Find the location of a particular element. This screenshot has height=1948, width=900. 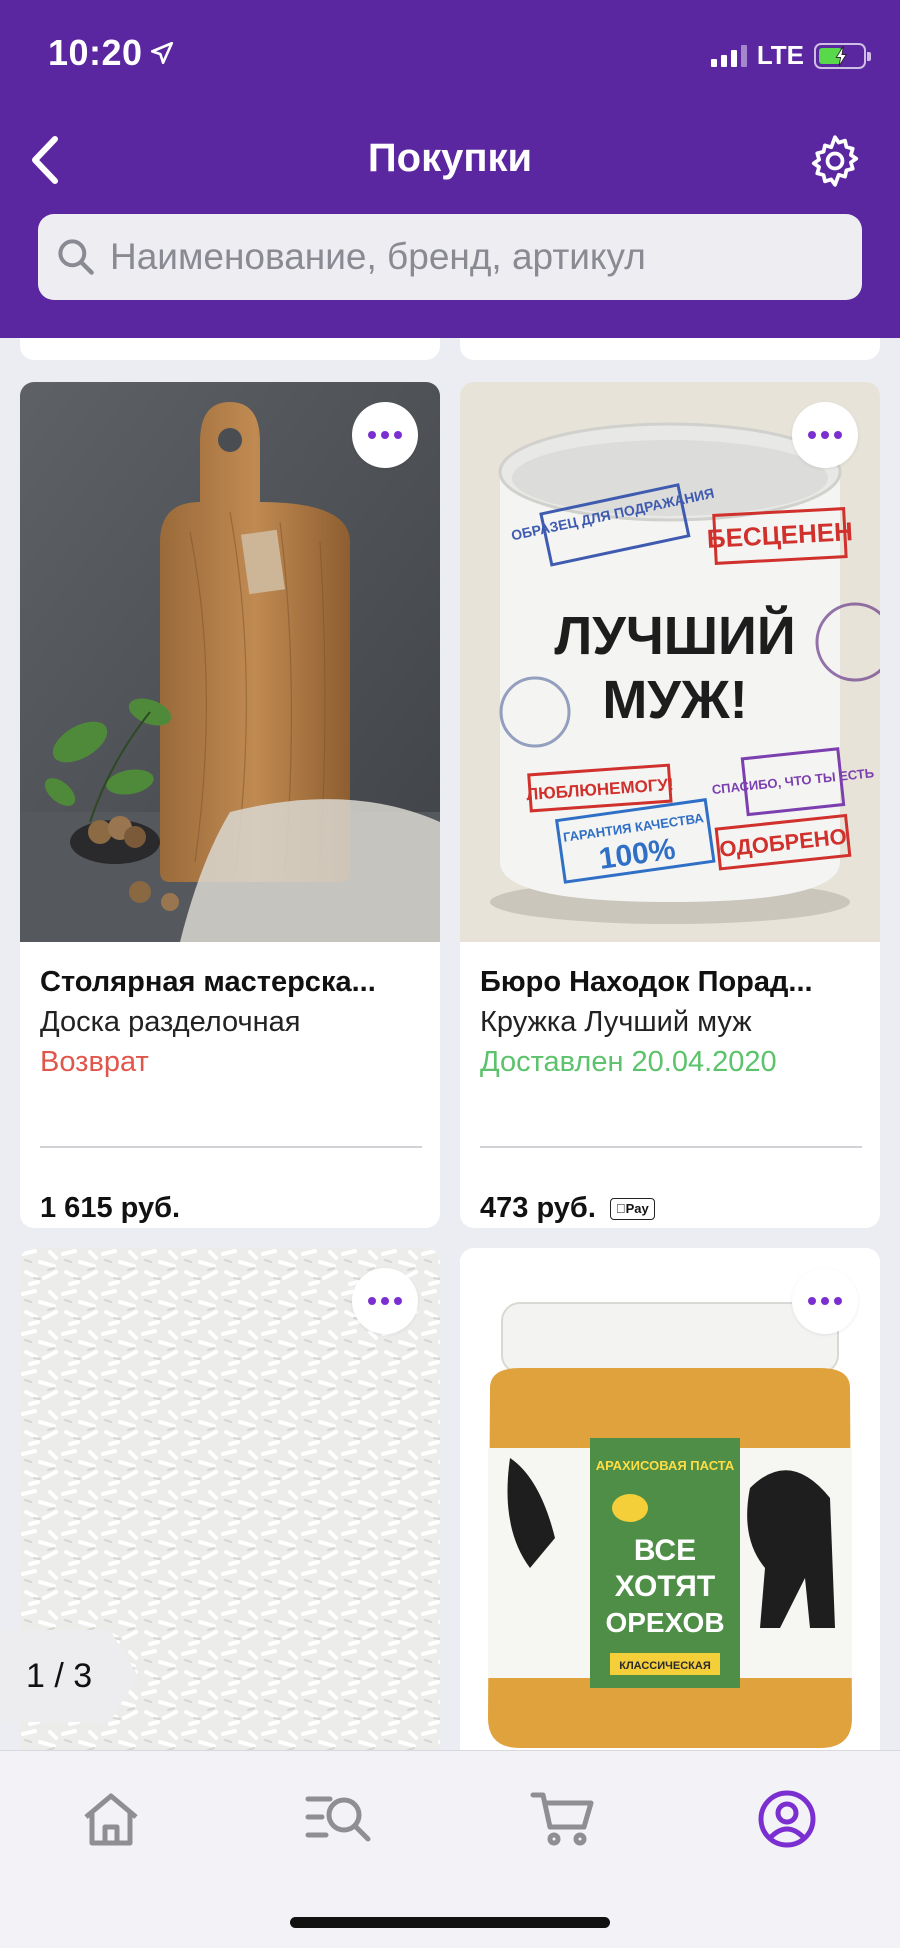

tab-cart is located at coordinates (563, 1819).